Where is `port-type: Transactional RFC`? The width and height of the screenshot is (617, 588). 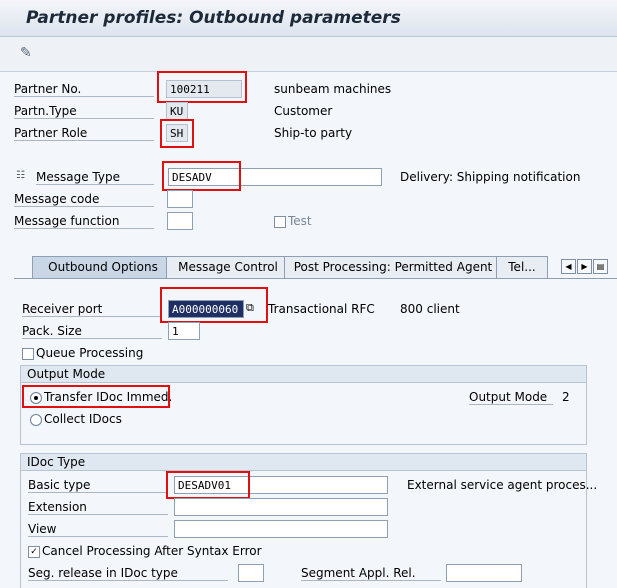
port-type: Transactional RFC is located at coordinates (321, 309).